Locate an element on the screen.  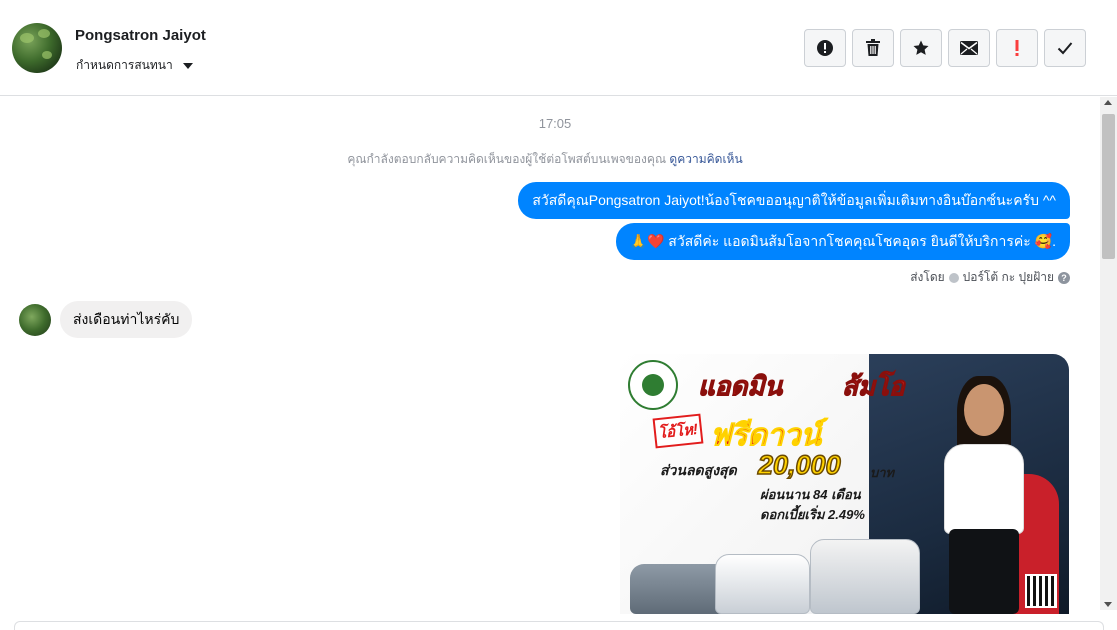
incoming-message-row: ส่งเดือนท่าไหร่คับ is located at coordinates (106, 319).